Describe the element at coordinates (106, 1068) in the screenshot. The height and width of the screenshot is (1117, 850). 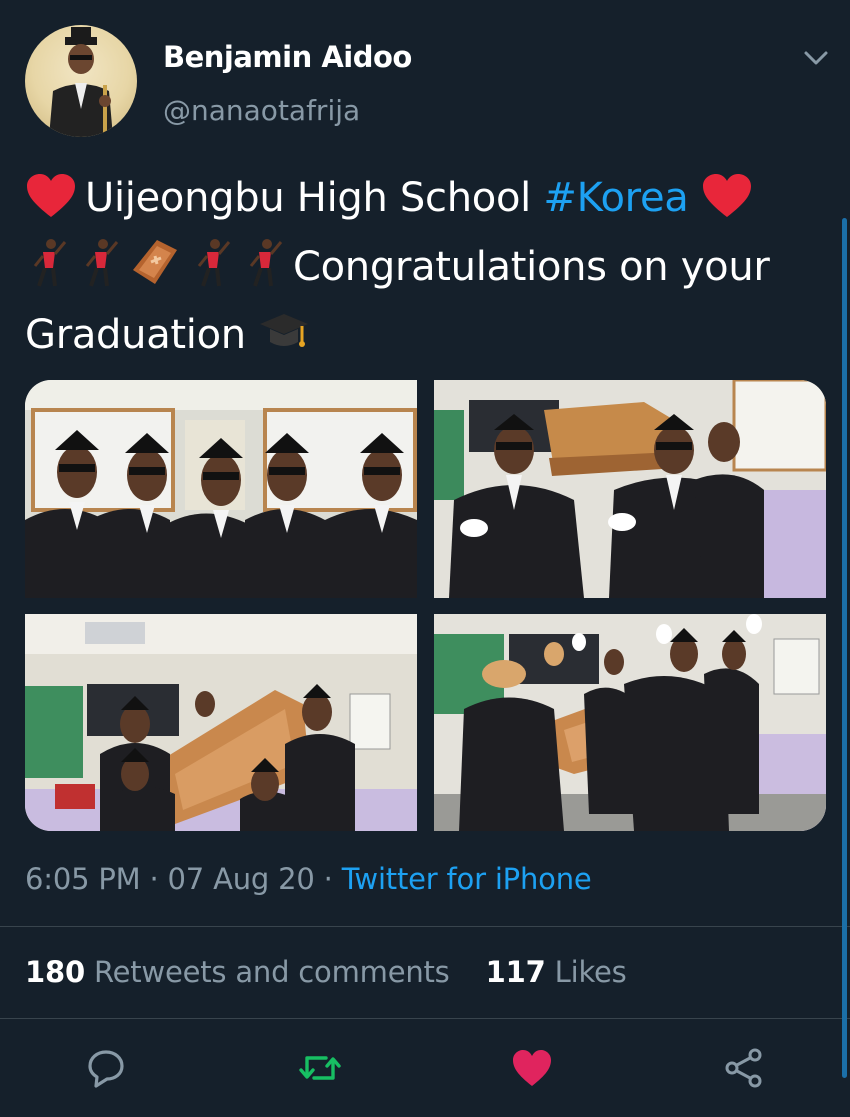
I see `reply-icon` at that location.